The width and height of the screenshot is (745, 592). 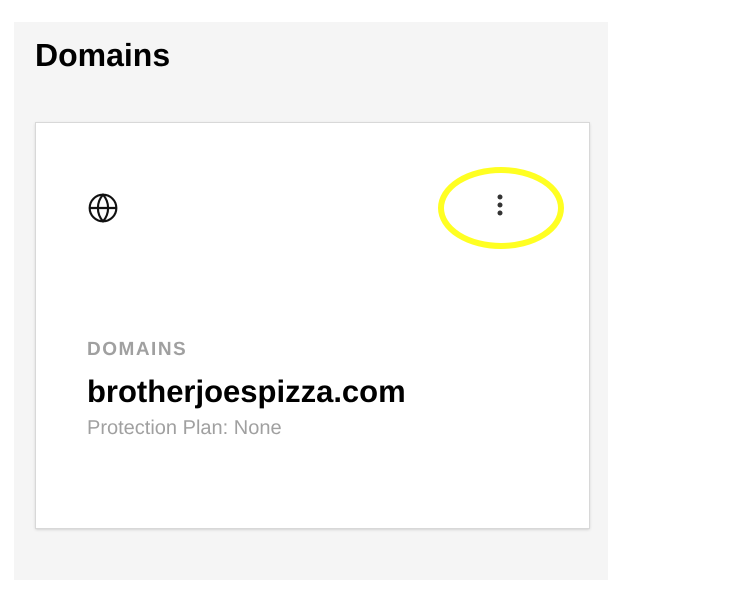 What do you see at coordinates (103, 208) in the screenshot?
I see `globe-icon` at bounding box center [103, 208].